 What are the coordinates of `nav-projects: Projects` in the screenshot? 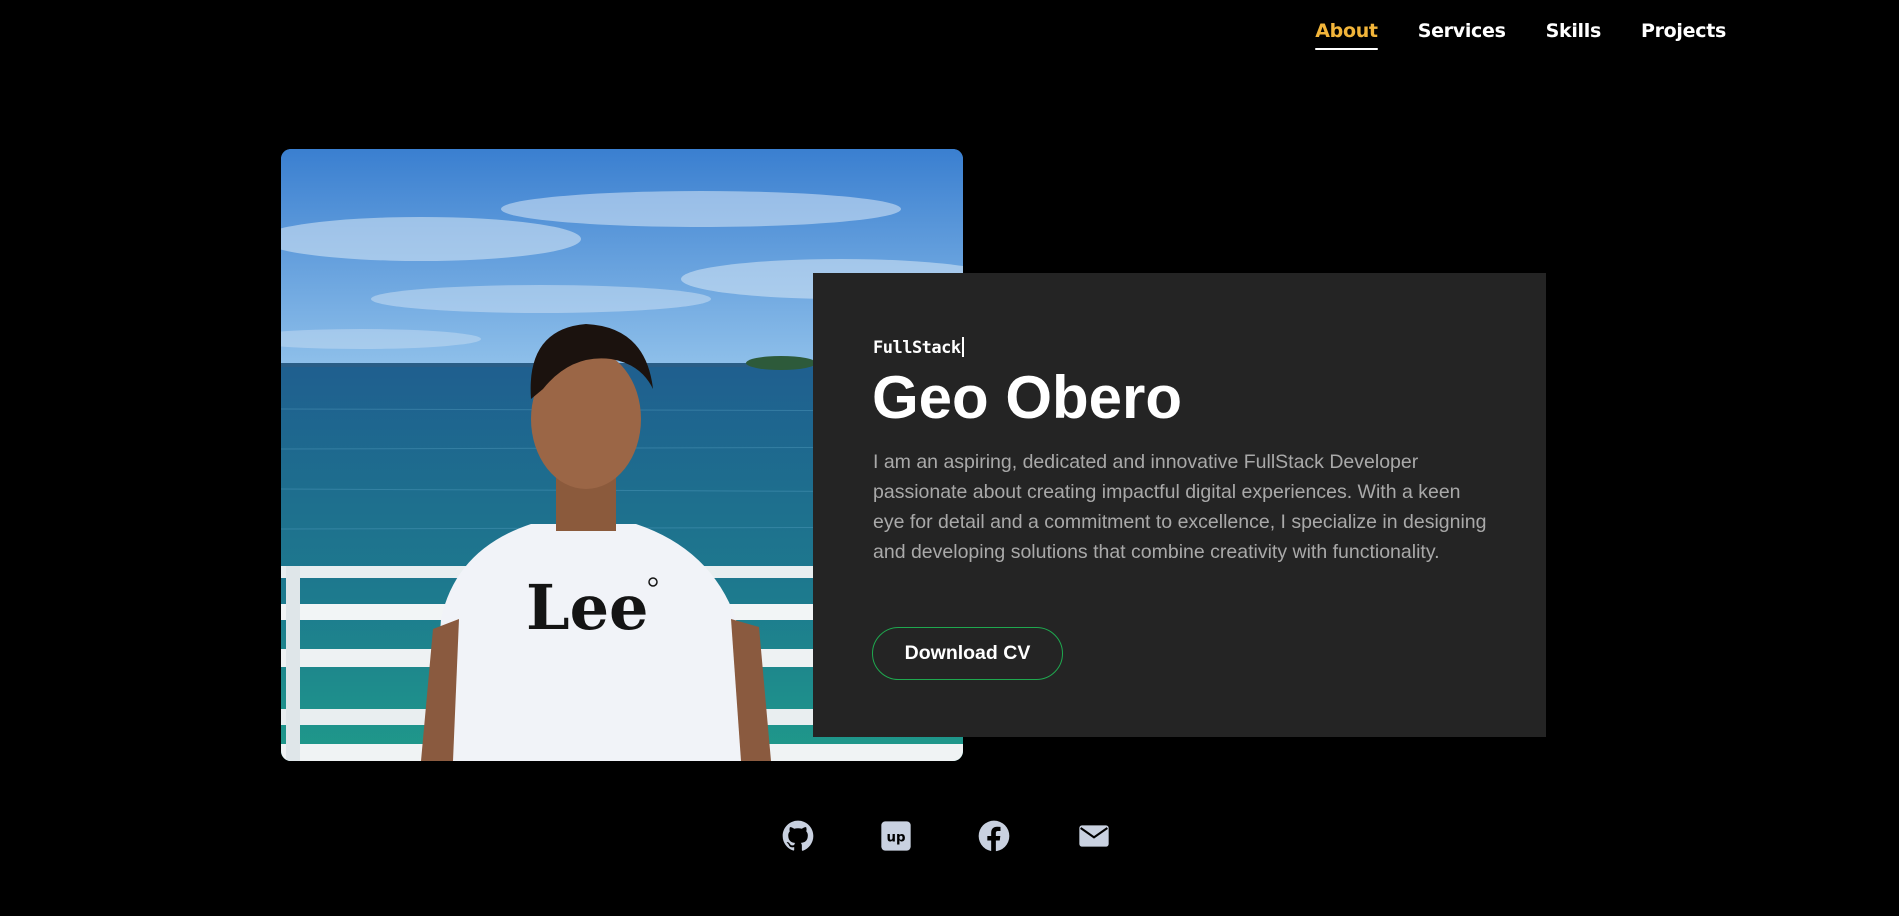 It's located at (1683, 35).